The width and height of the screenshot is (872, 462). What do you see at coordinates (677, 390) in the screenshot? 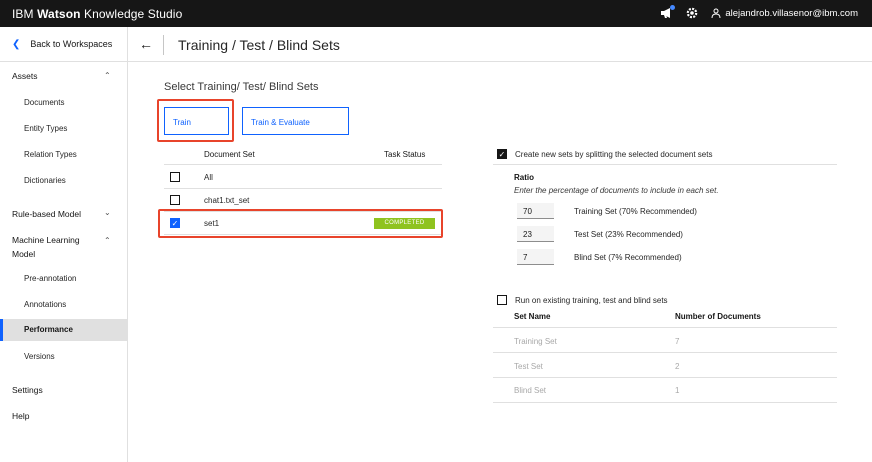
I see `document-count-cell: 1` at bounding box center [677, 390].